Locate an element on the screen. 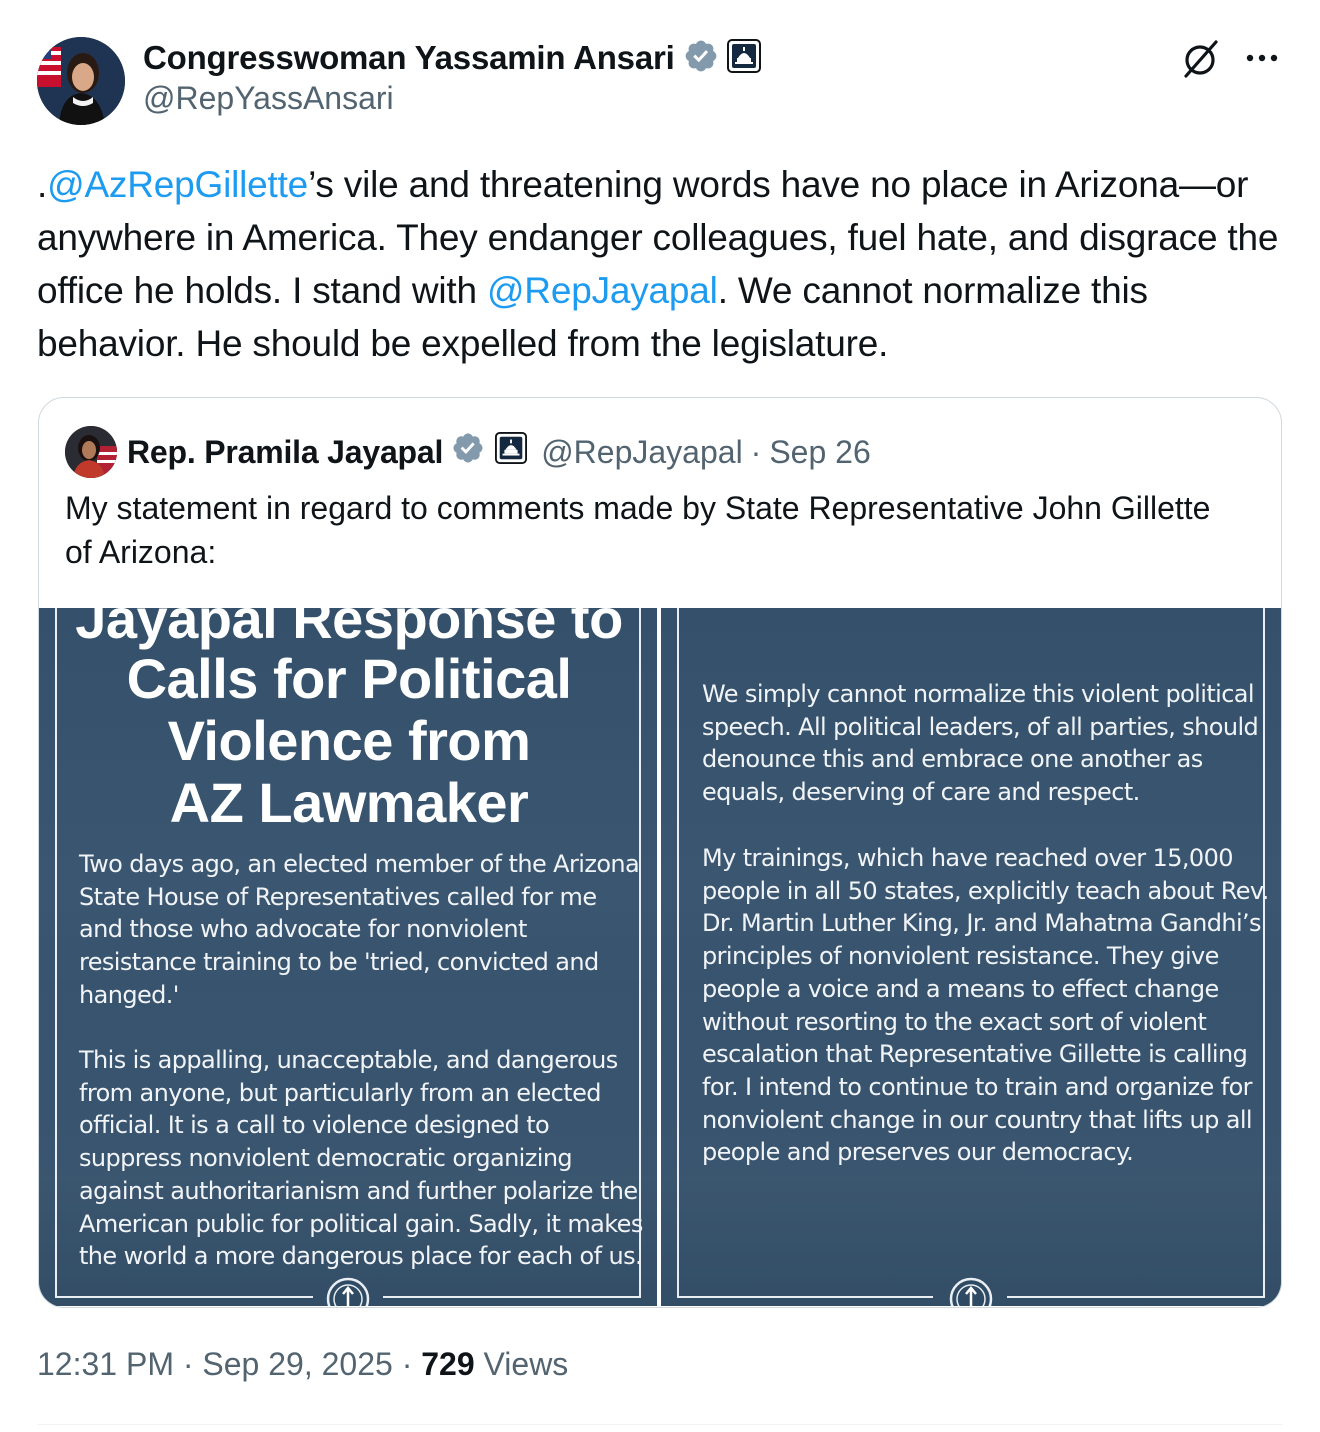  author-display-name: Congresswoman Yassamin Ansari is located at coordinates (409, 58).